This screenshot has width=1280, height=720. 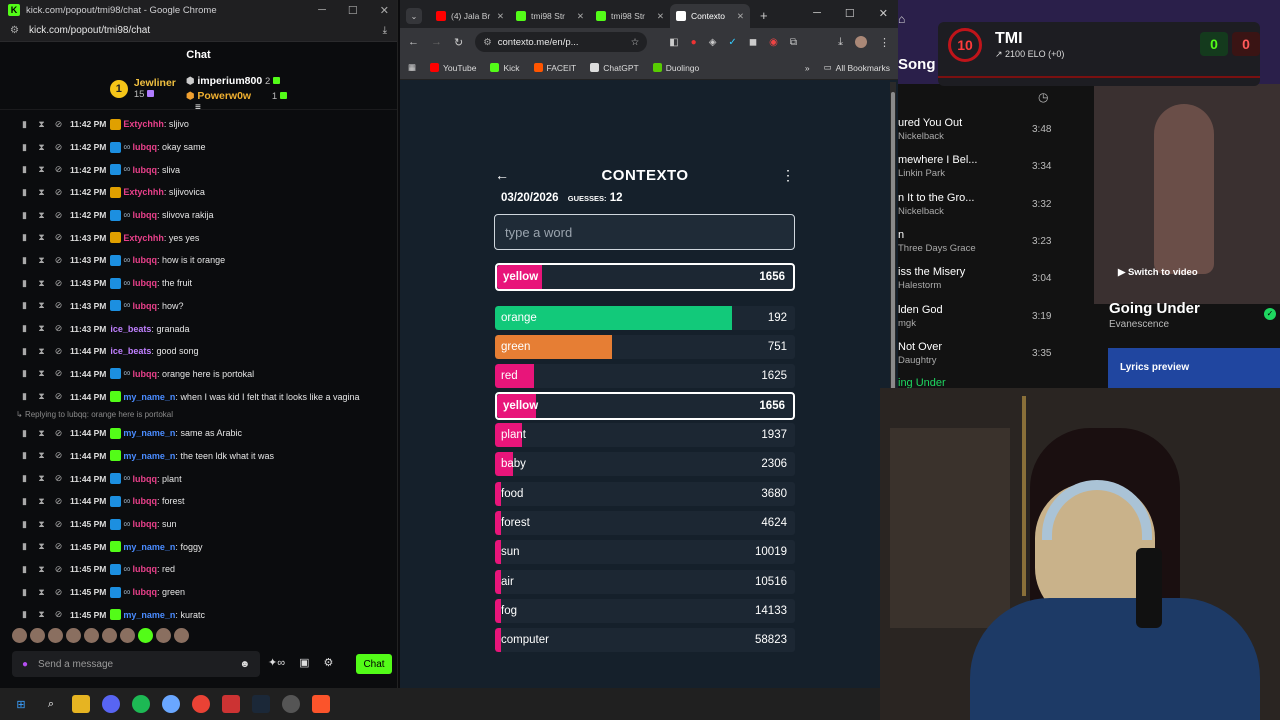 I want to click on track-artist: Nickelback, so click(x=921, y=211).